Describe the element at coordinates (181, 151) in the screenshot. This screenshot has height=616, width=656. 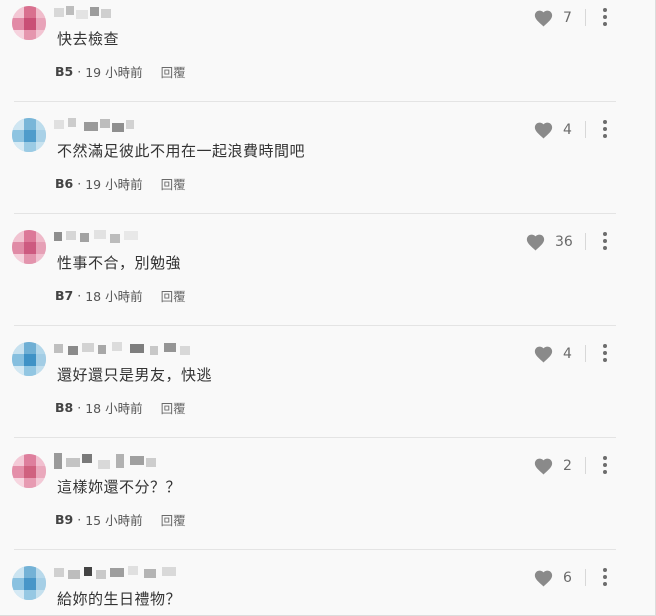
I see `comment-text: 不然滿足彼此不用在一起浪費時間吧` at that location.